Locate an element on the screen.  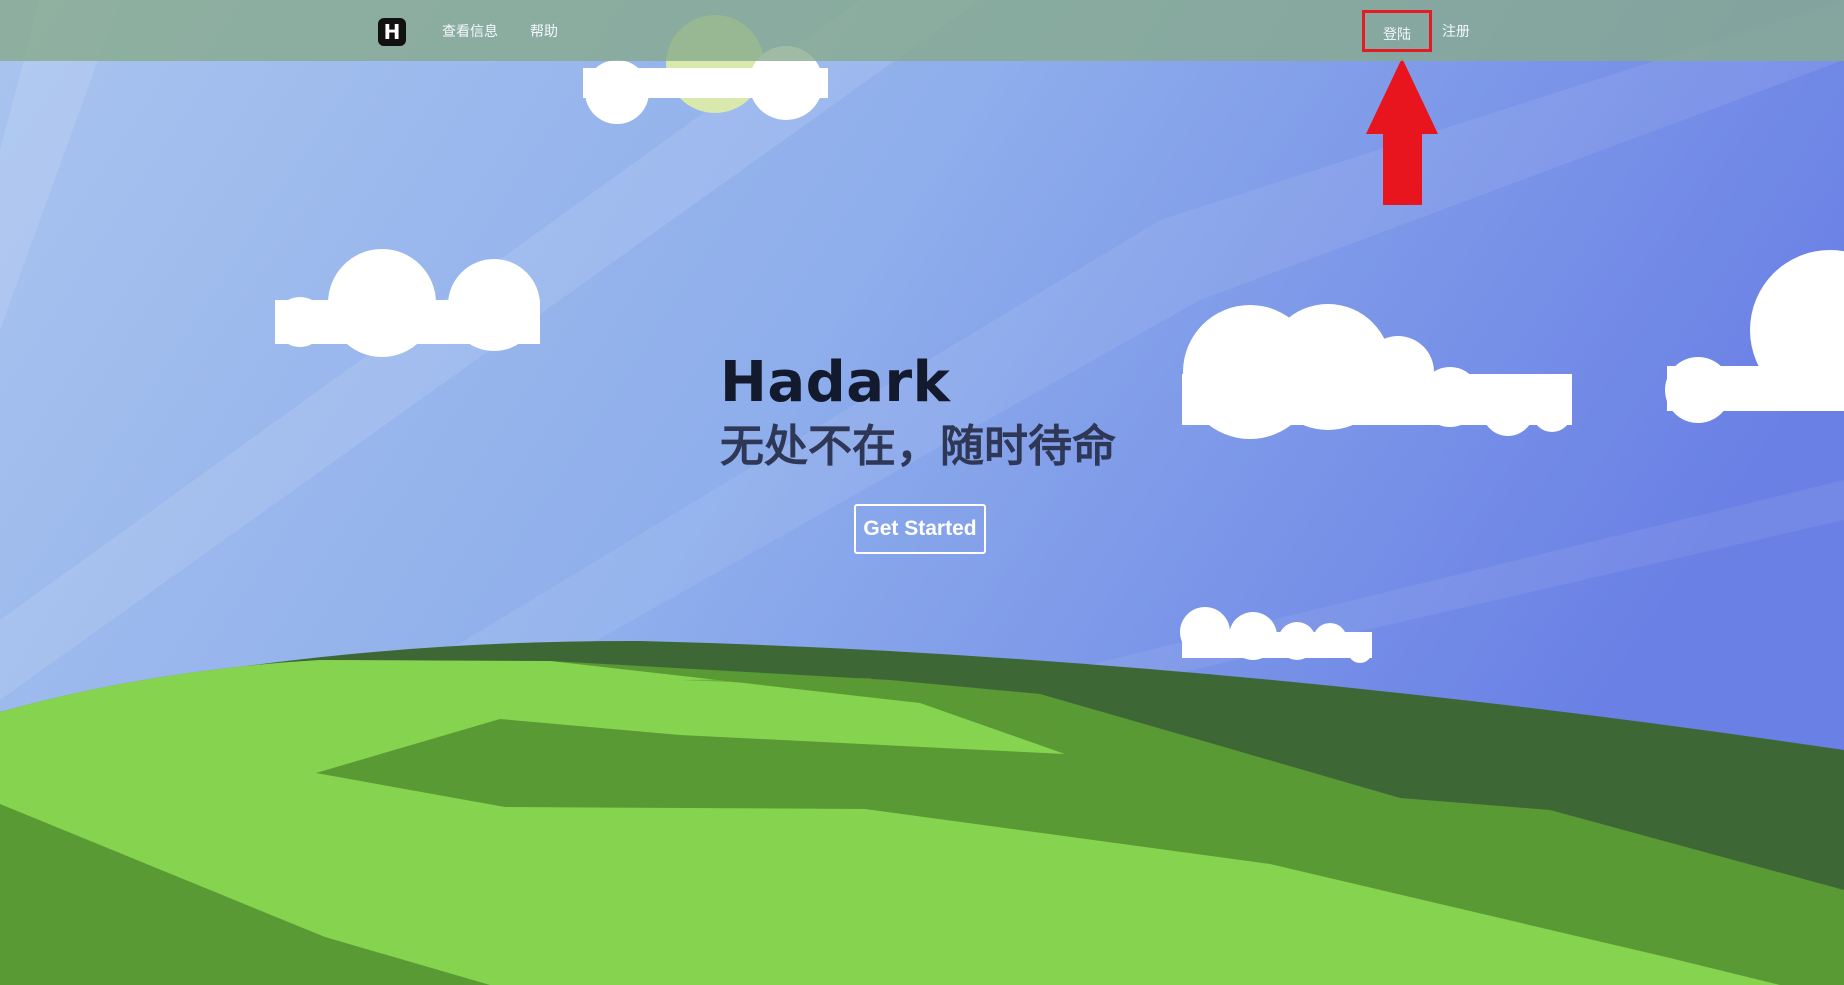
get-started-button: Get Started is located at coordinates (920, 529).